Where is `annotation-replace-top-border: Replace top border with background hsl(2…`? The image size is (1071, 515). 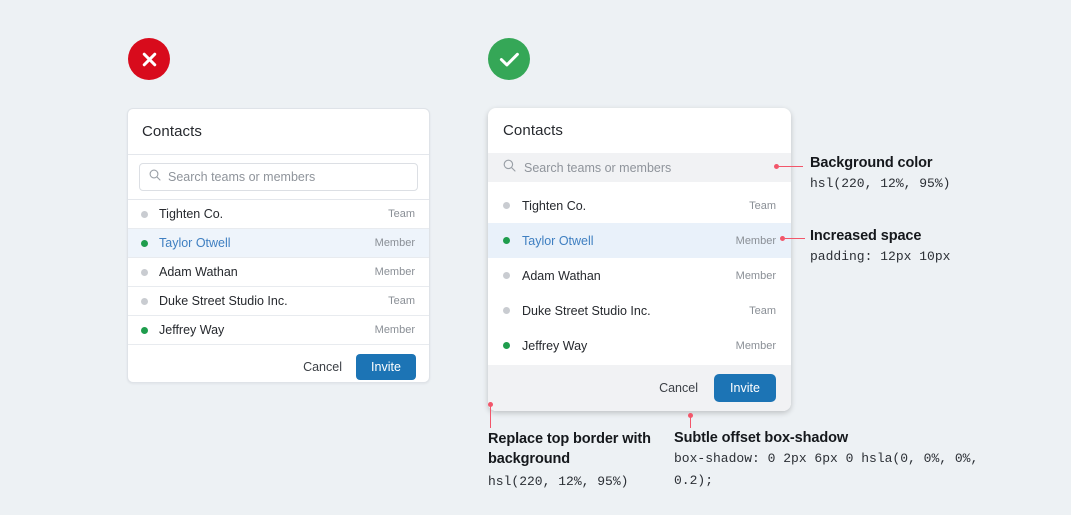 annotation-replace-top-border: Replace top border with background hsl(2… is located at coordinates (575, 461).